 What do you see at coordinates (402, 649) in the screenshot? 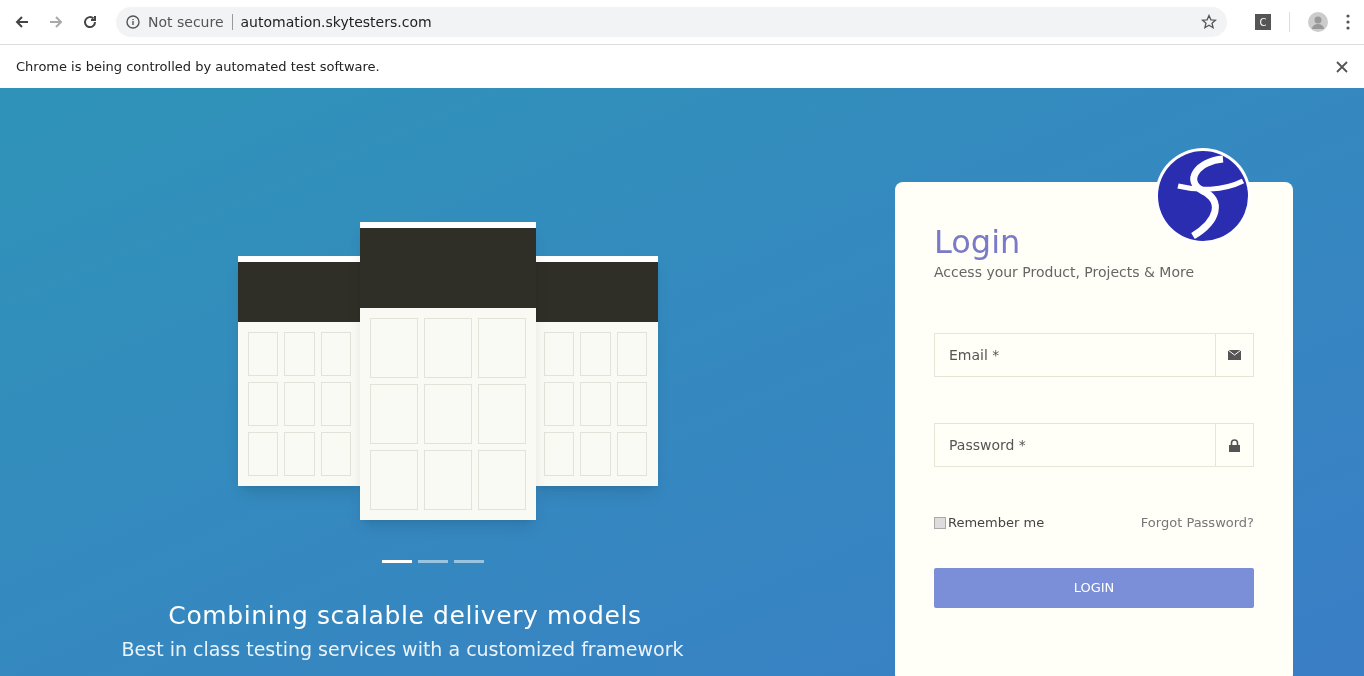
I see `hero-subheading: Best in class testing services with a customized framework` at bounding box center [402, 649].